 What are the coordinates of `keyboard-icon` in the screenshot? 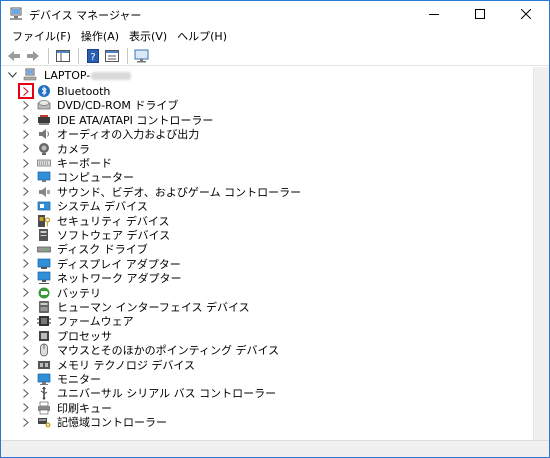 It's located at (44, 163).